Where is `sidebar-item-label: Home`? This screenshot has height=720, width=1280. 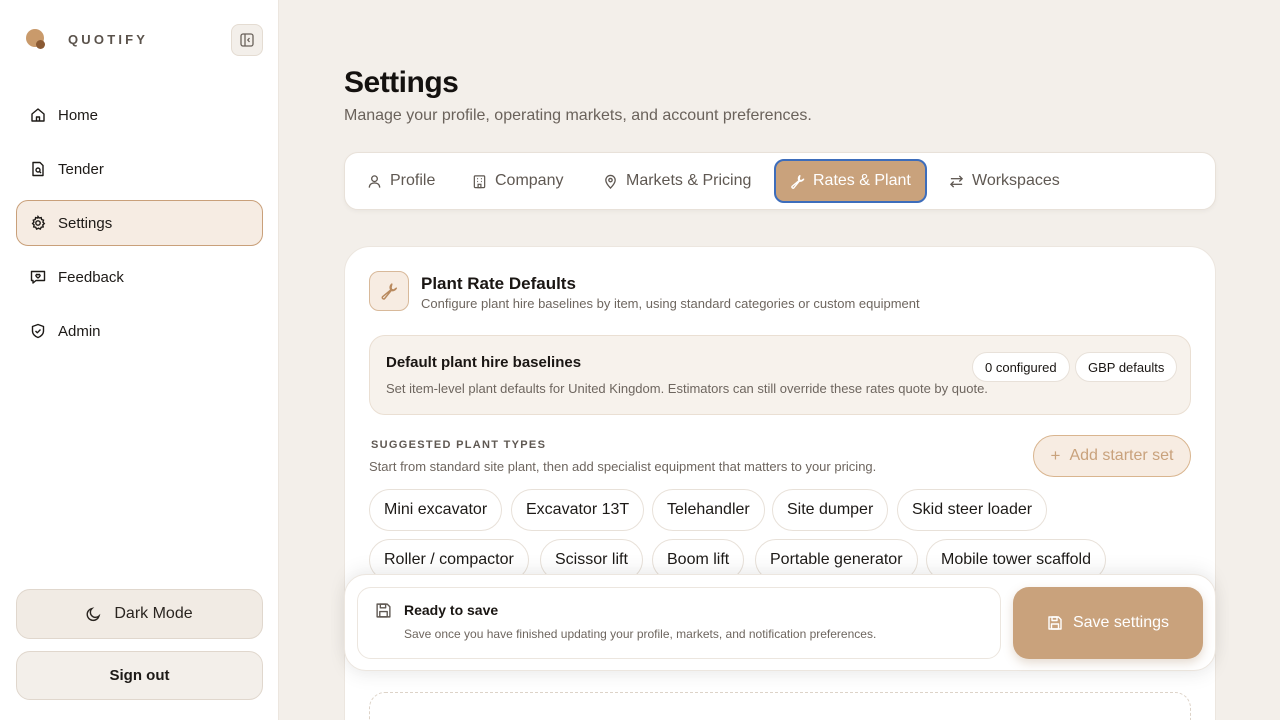
sidebar-item-label: Home is located at coordinates (78, 115).